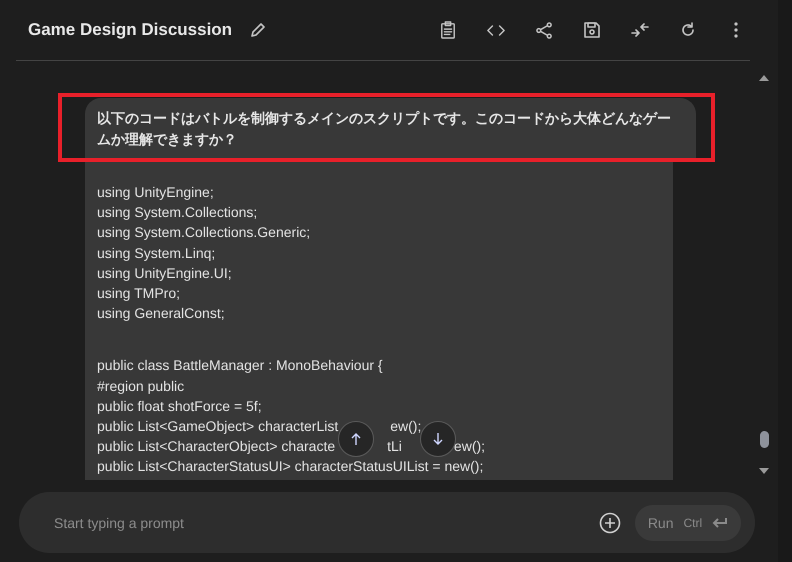 This screenshot has height=562, width=792. Describe the element at coordinates (610, 523) in the screenshot. I see `add-icon` at that location.